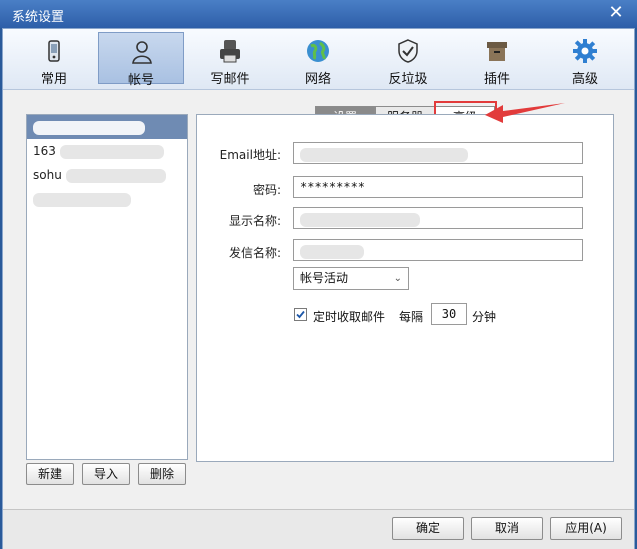  I want to click on tool-label: 高级, so click(584, 79).